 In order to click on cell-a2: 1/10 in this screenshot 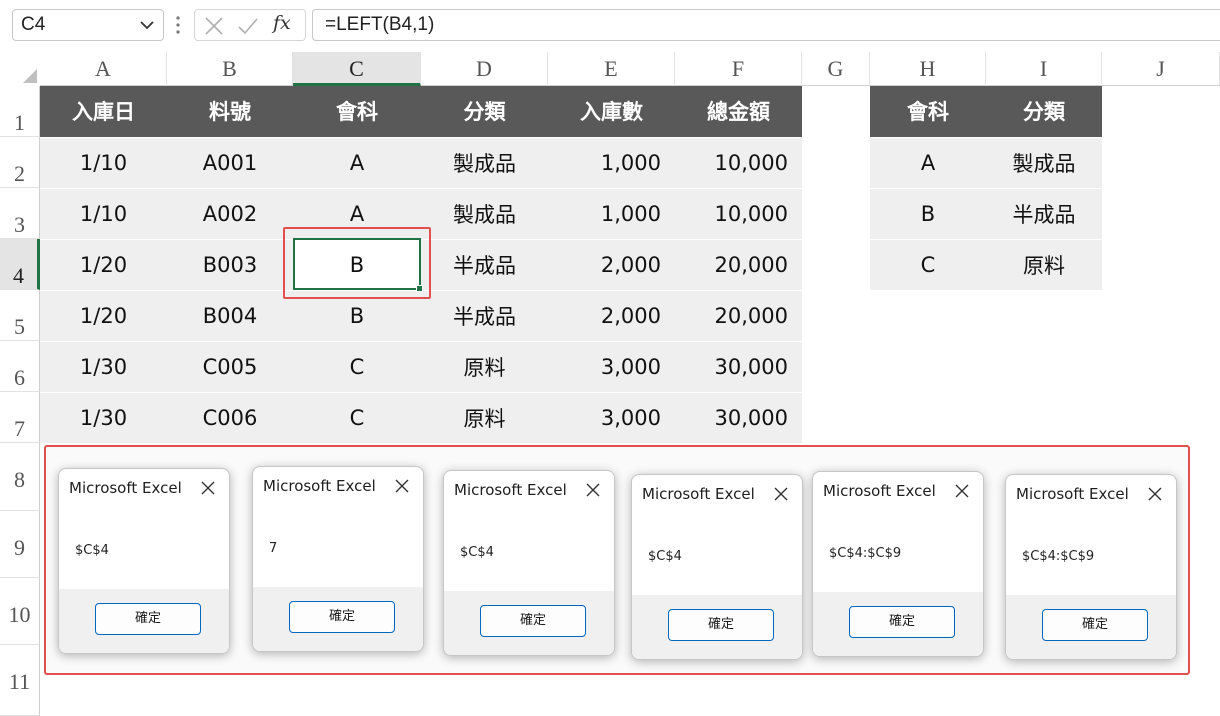, I will do `click(103, 163)`.